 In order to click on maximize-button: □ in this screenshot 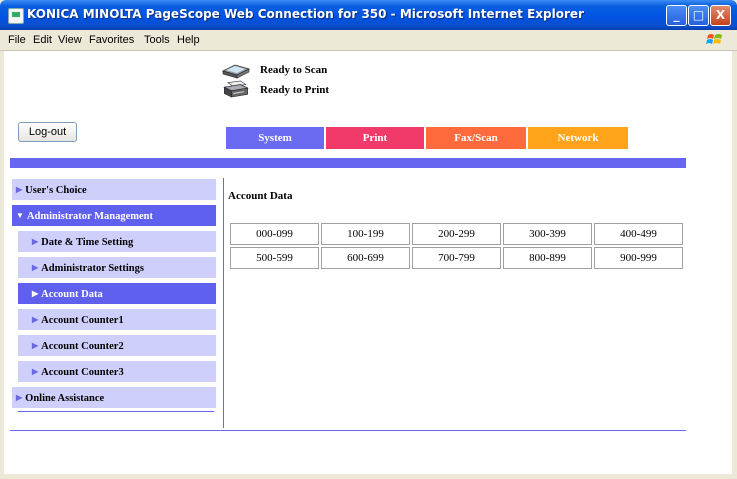, I will do `click(698, 15)`.